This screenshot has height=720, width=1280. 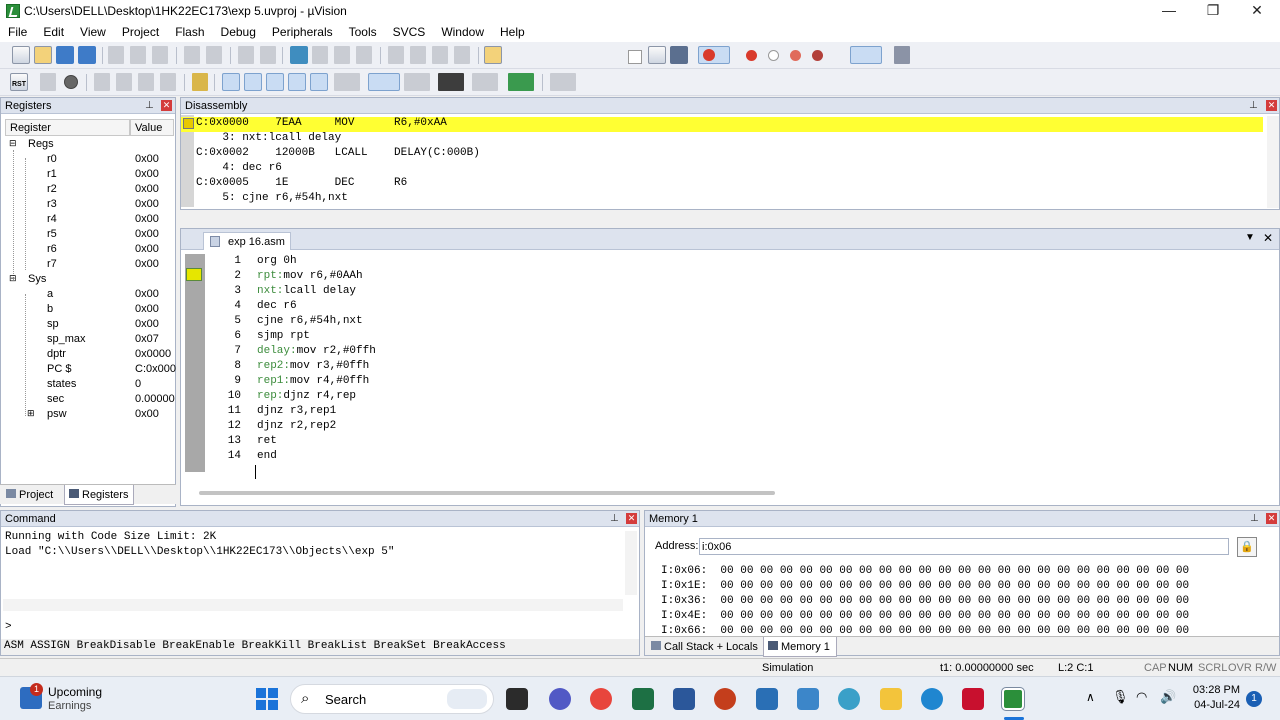 I want to click on unindent-icon, so click(x=418, y=55).